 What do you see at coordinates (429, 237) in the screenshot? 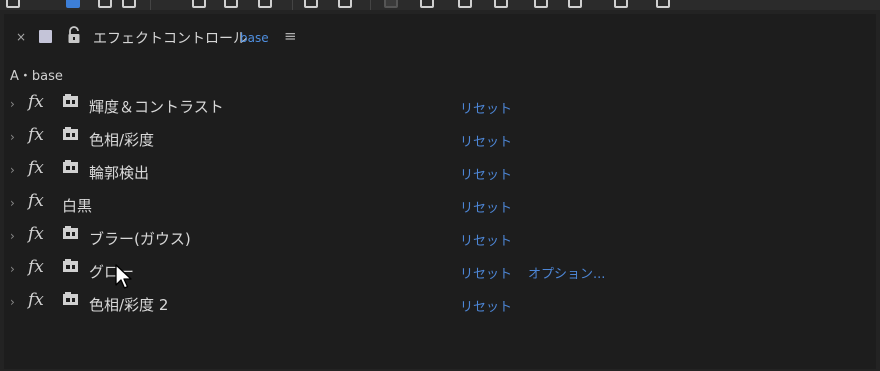
I see `effect-row: › fx ブラー(ガウス) リセット` at bounding box center [429, 237].